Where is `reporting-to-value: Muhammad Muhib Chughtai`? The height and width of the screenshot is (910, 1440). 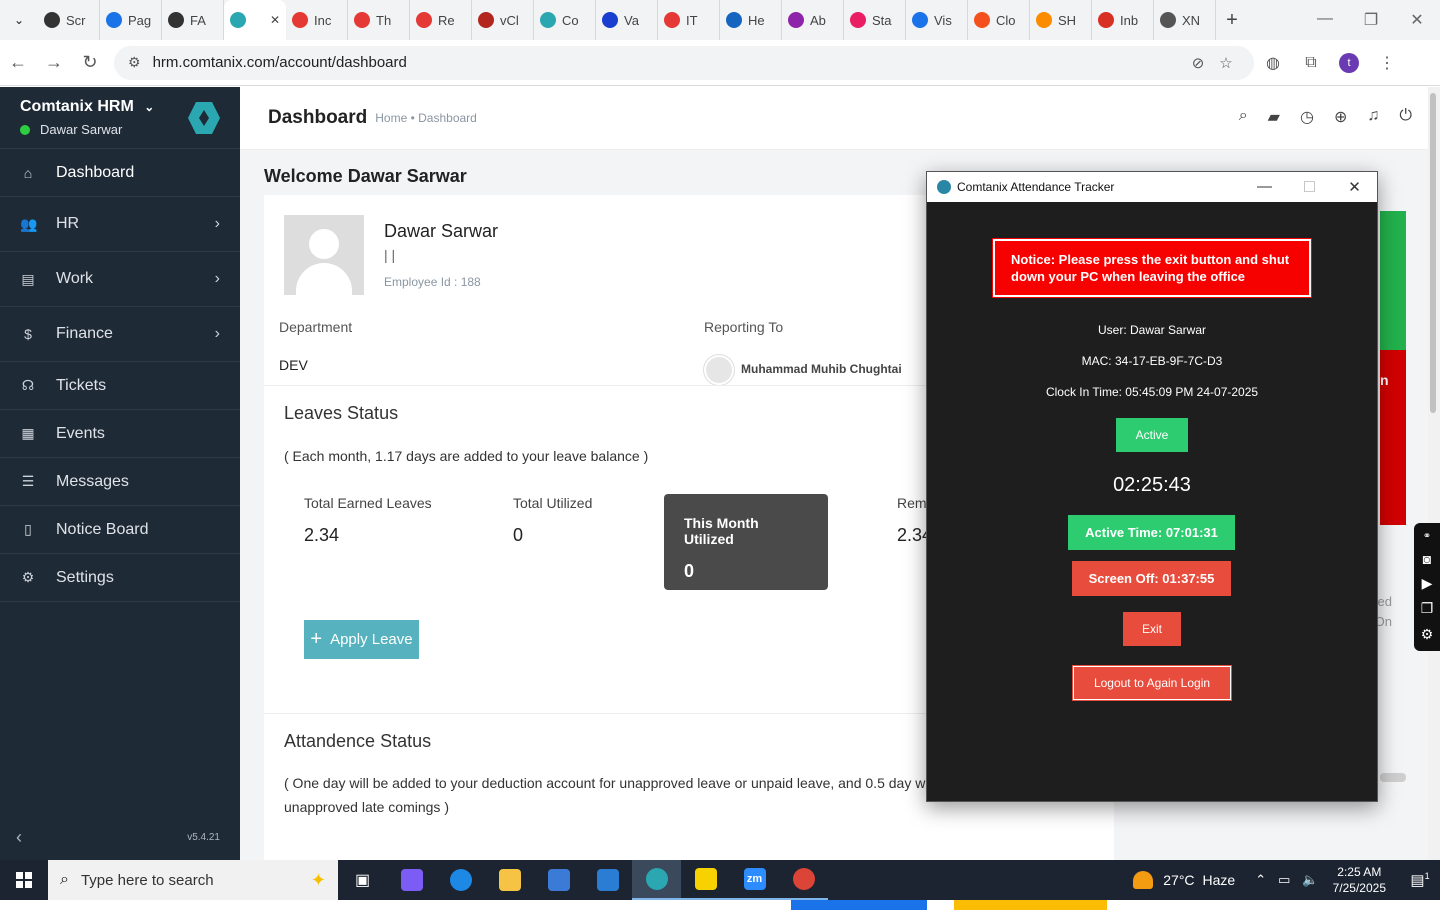 reporting-to-value: Muhammad Muhib Chughtai is located at coordinates (821, 369).